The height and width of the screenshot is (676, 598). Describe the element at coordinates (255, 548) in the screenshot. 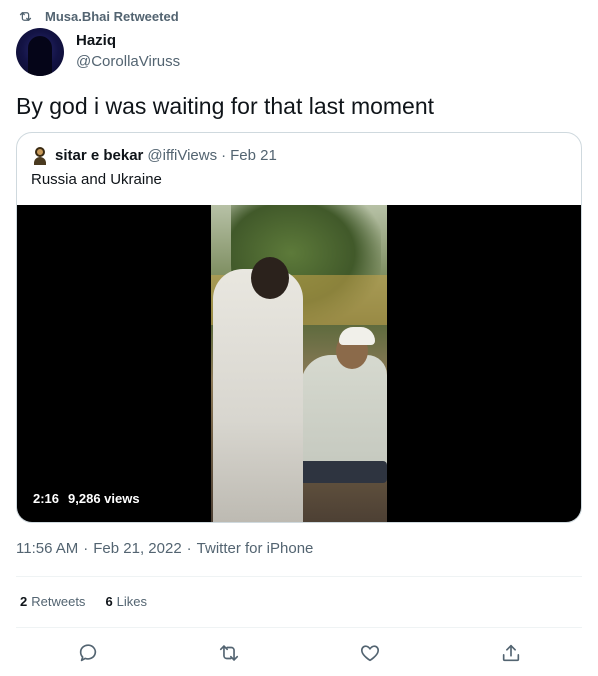

I see `tweet-source: Twitter for iPhone` at that location.